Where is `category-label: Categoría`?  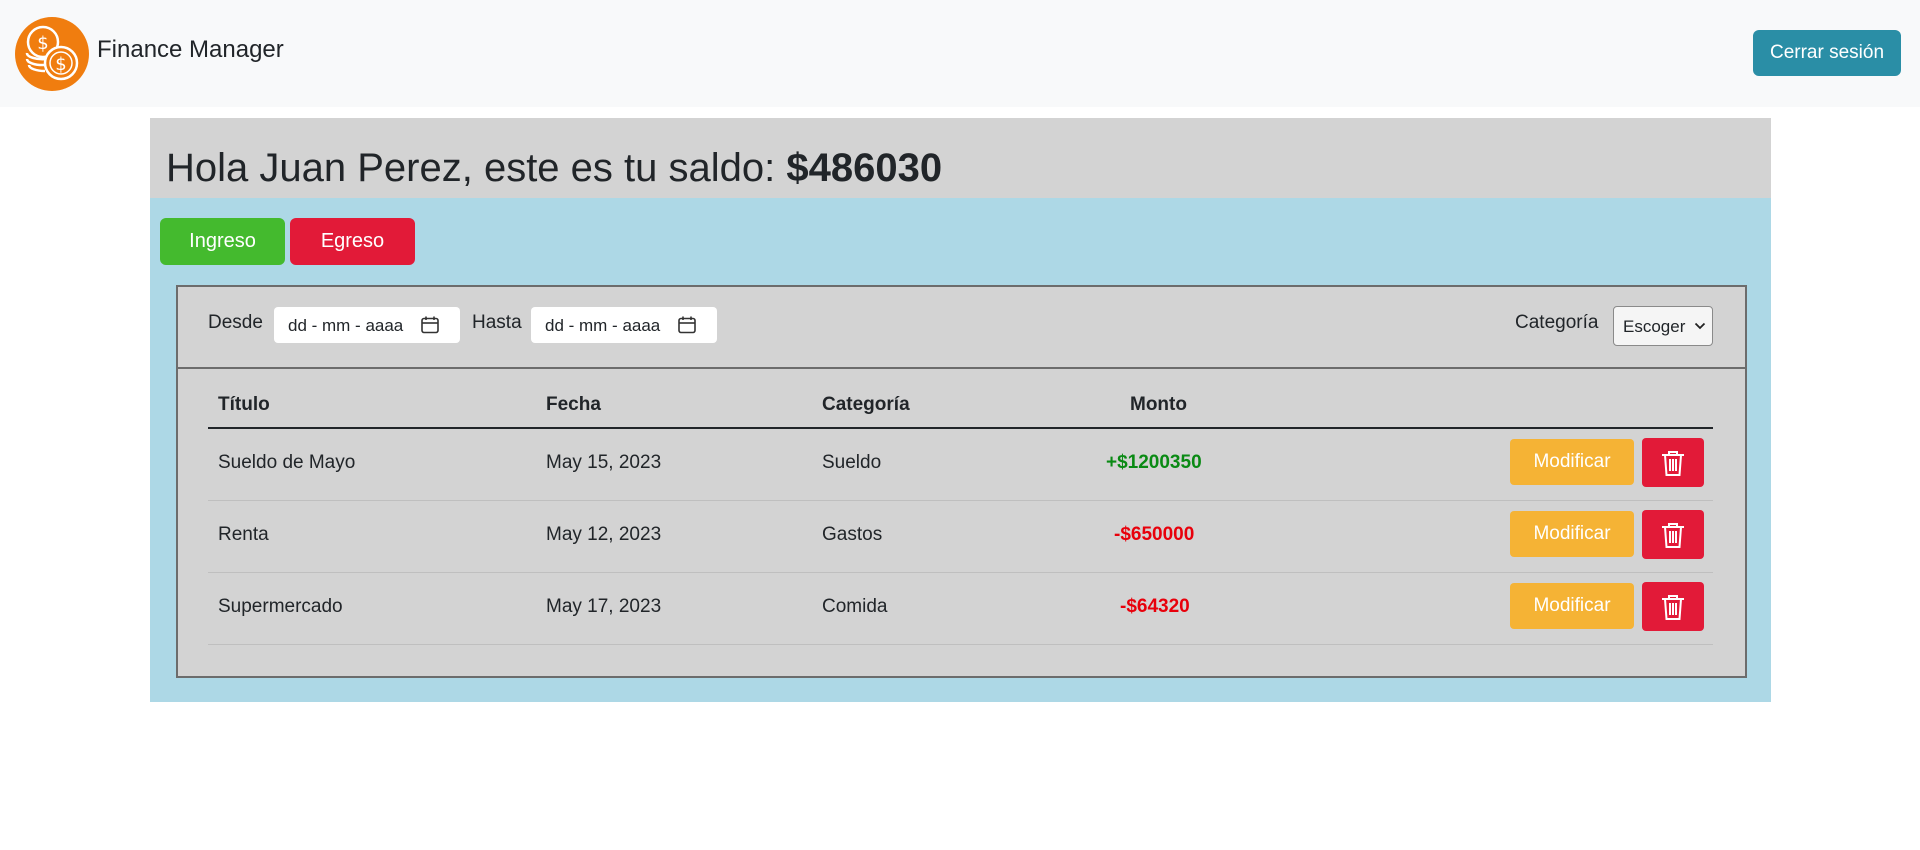 category-label: Categoría is located at coordinates (1557, 322).